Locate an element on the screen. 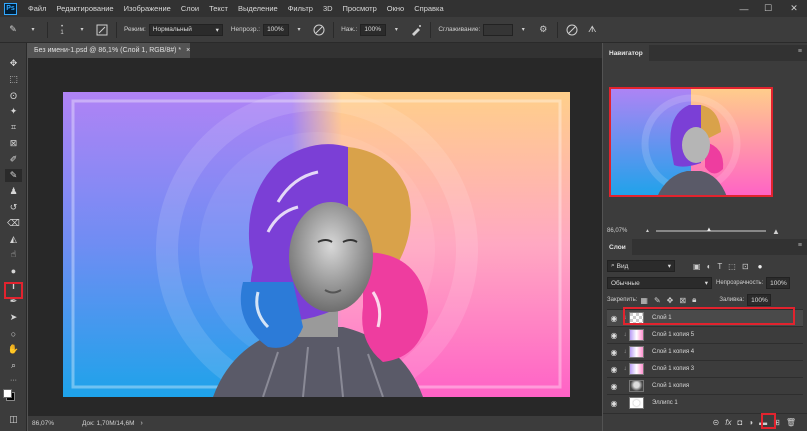  menu-filter: Фильтр is located at coordinates (300, 8).